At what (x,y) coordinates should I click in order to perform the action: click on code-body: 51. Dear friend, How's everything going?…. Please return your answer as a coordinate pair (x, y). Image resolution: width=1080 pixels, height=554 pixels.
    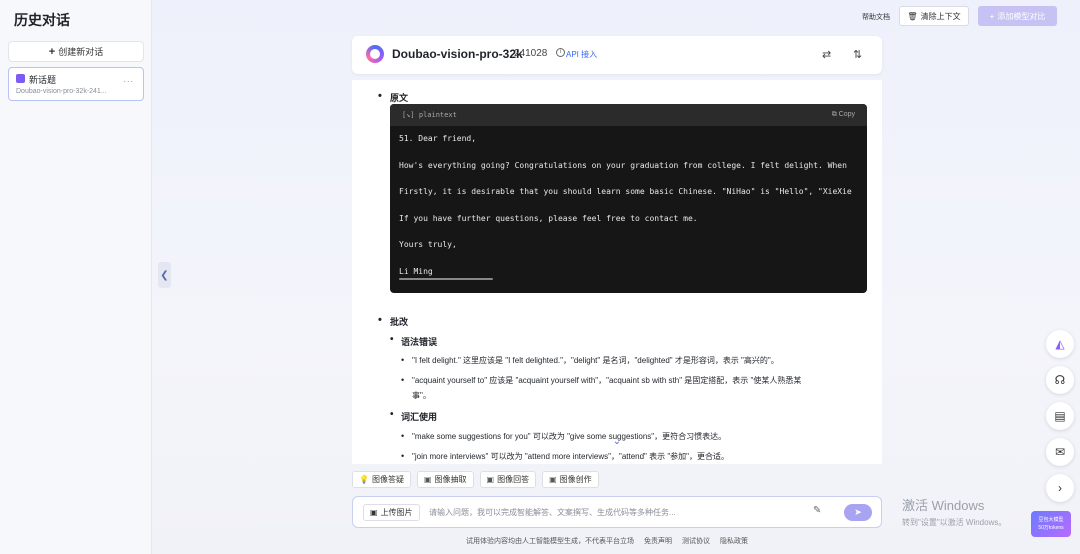
    Looking at the image, I should click on (629, 213).